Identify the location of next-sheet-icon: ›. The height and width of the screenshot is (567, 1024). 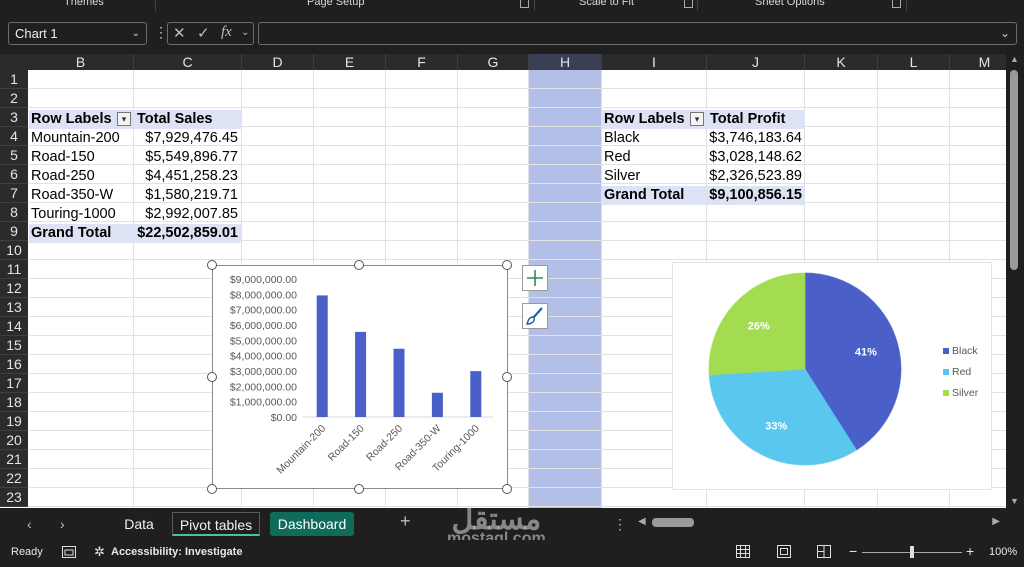
(62, 524).